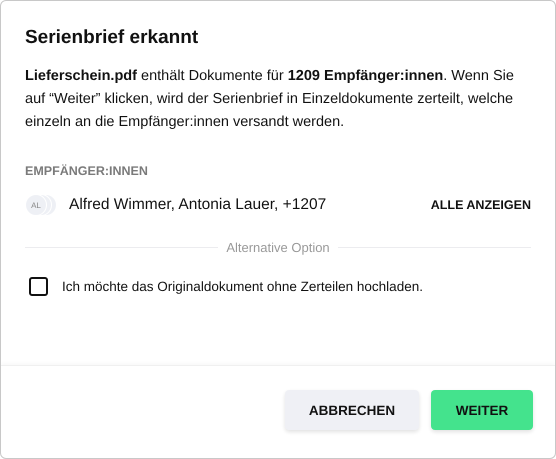 This screenshot has height=459, width=556. What do you see at coordinates (42, 205) in the screenshot?
I see `avatar-stack: AL` at bounding box center [42, 205].